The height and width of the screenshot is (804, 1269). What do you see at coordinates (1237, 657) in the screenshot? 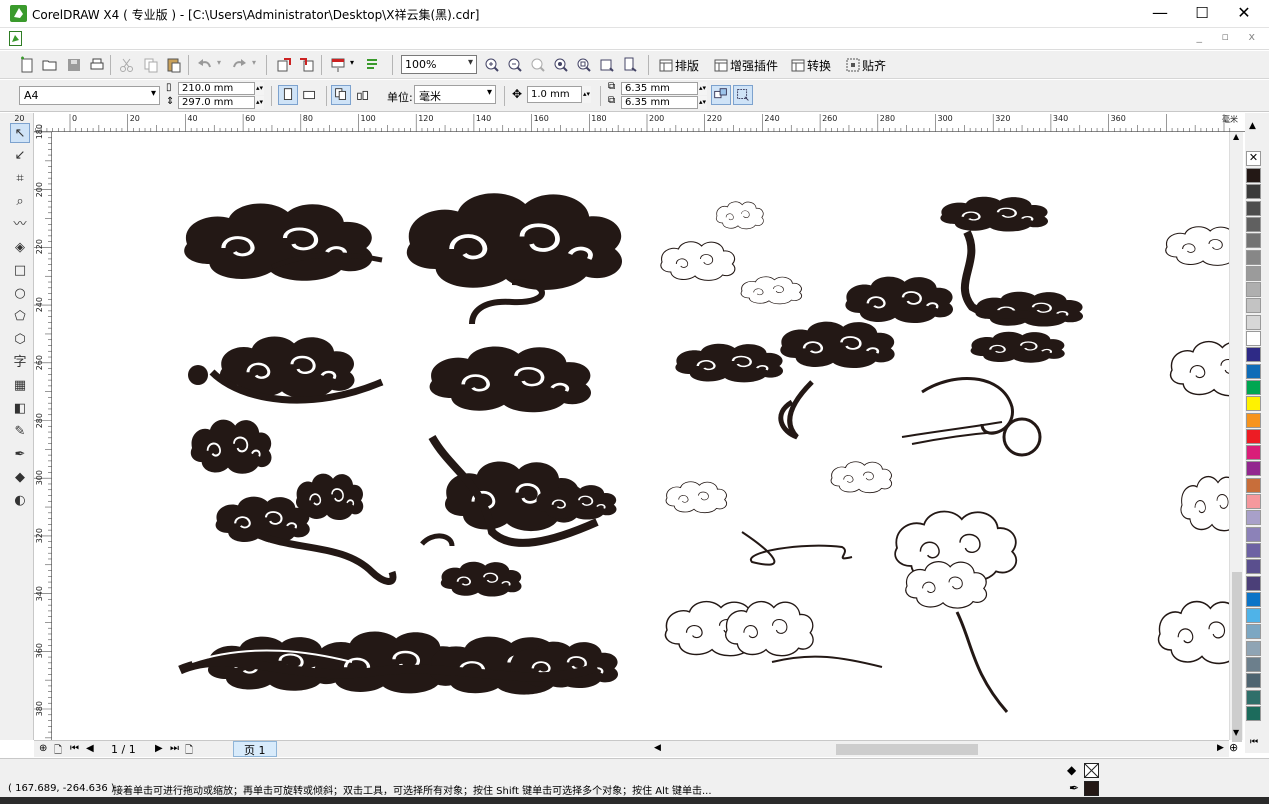
I see `scrollbar-thumb` at bounding box center [1237, 657].